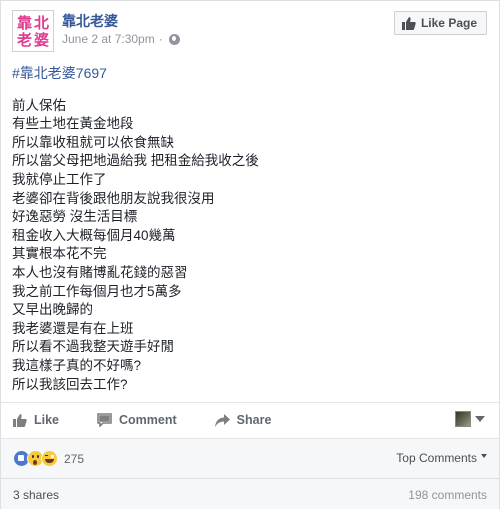  Describe the element at coordinates (75, 217) in the screenshot. I see `post-line: 好逸惡勞 沒生活目標` at that location.